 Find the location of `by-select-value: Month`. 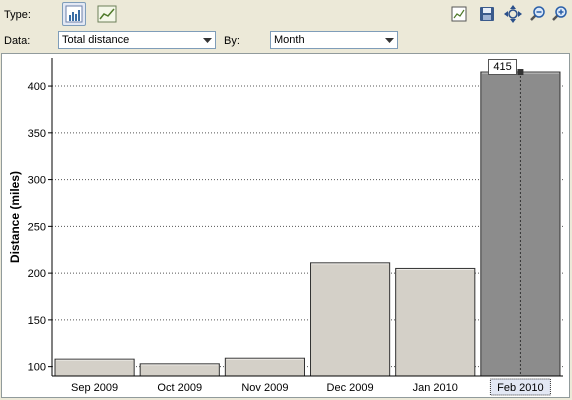

by-select-value: Month is located at coordinates (289, 40).